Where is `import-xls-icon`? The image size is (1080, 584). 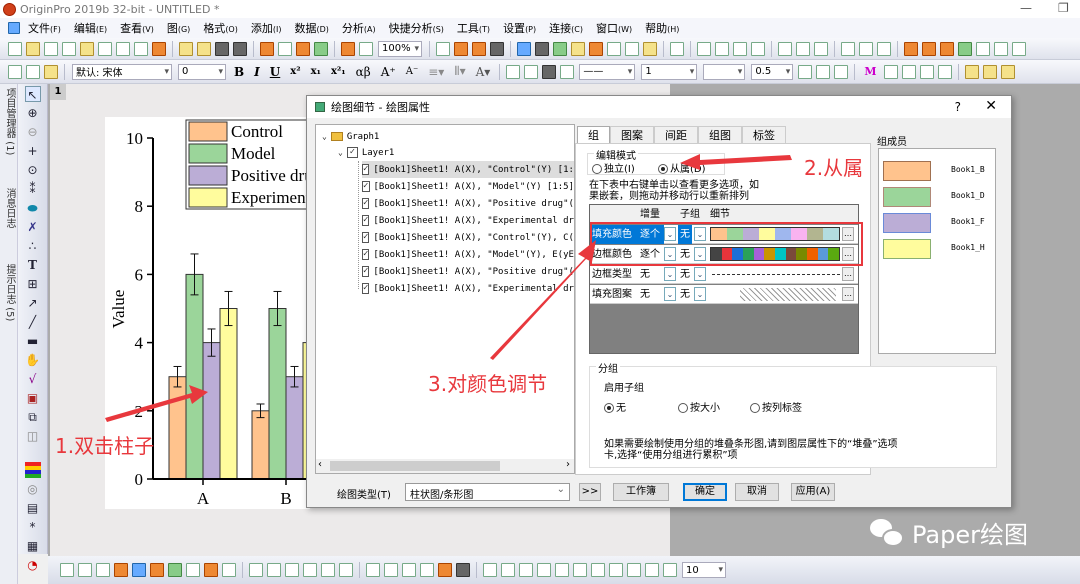
import-xls-icon is located at coordinates (965, 48).